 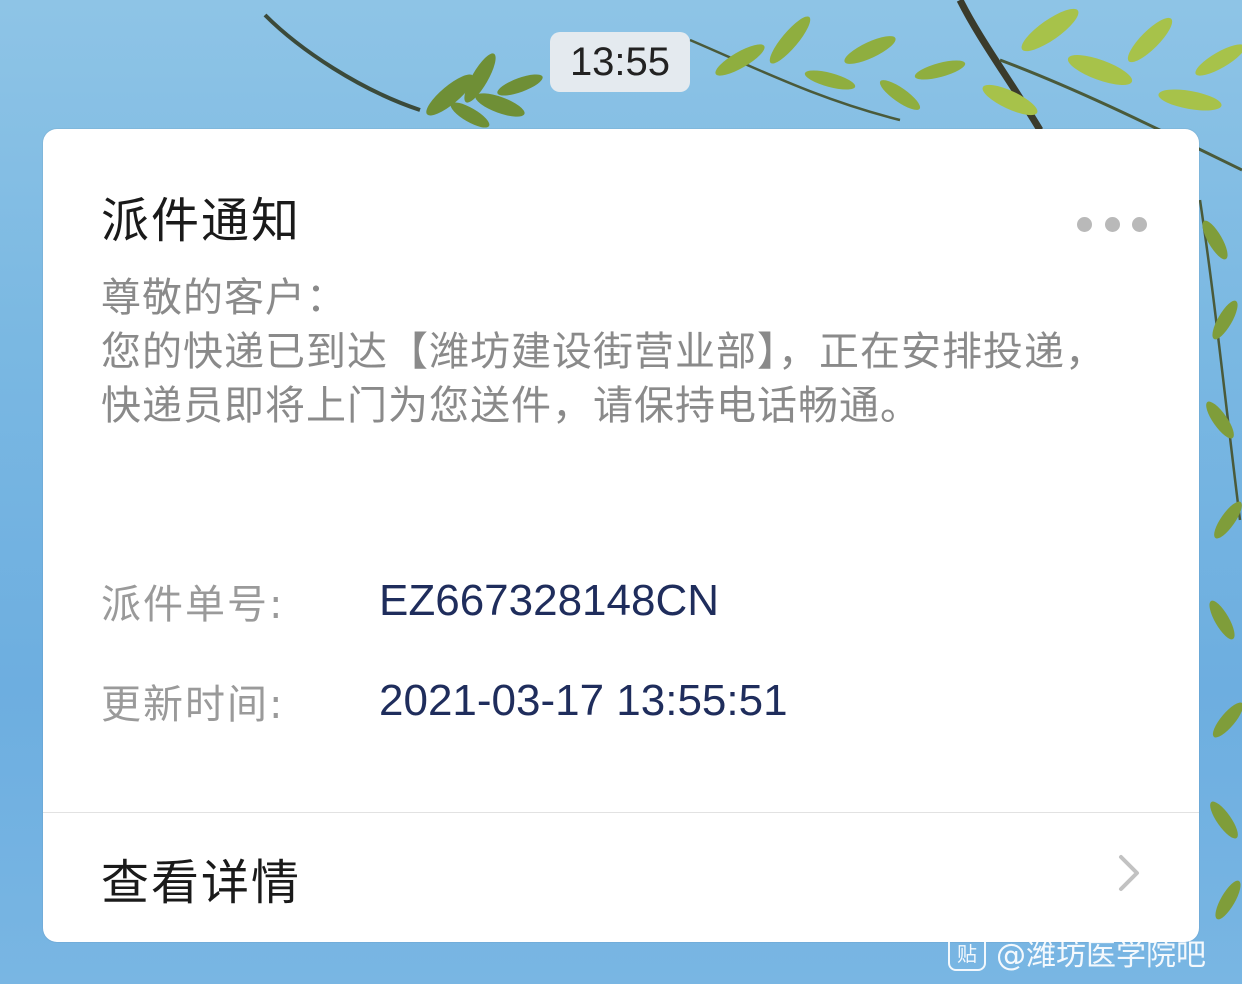 I want to click on update-time-label: 更新时间:, so click(x=193, y=705).